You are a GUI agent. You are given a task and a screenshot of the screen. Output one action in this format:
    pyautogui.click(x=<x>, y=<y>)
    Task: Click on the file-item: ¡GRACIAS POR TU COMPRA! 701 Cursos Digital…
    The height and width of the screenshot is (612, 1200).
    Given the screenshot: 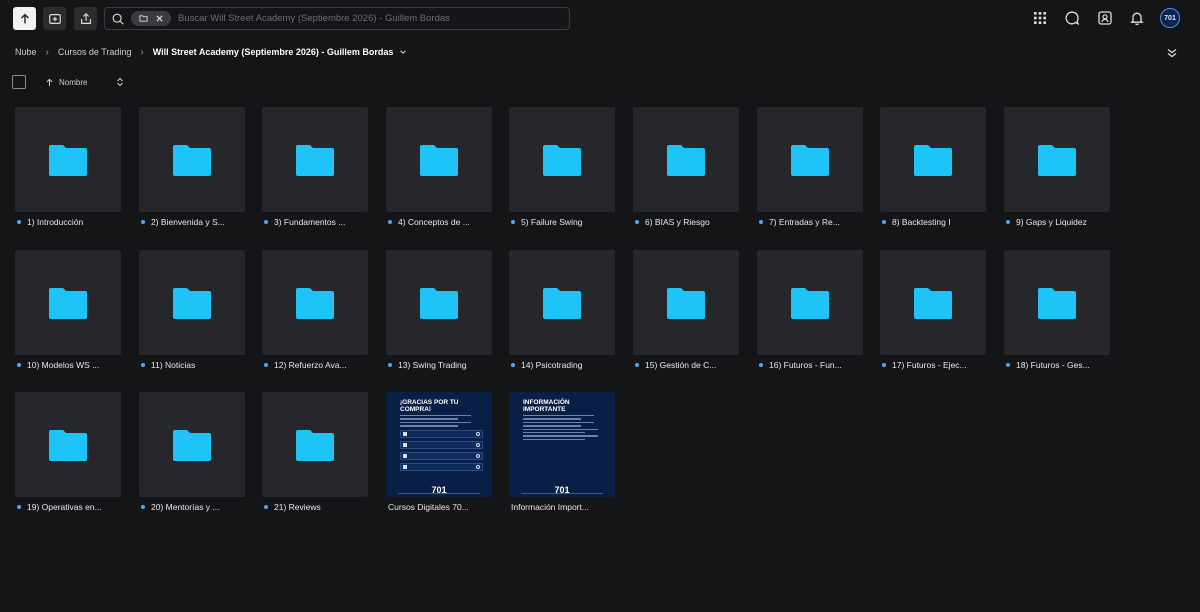 What is the action you would take?
    pyautogui.click(x=439, y=452)
    